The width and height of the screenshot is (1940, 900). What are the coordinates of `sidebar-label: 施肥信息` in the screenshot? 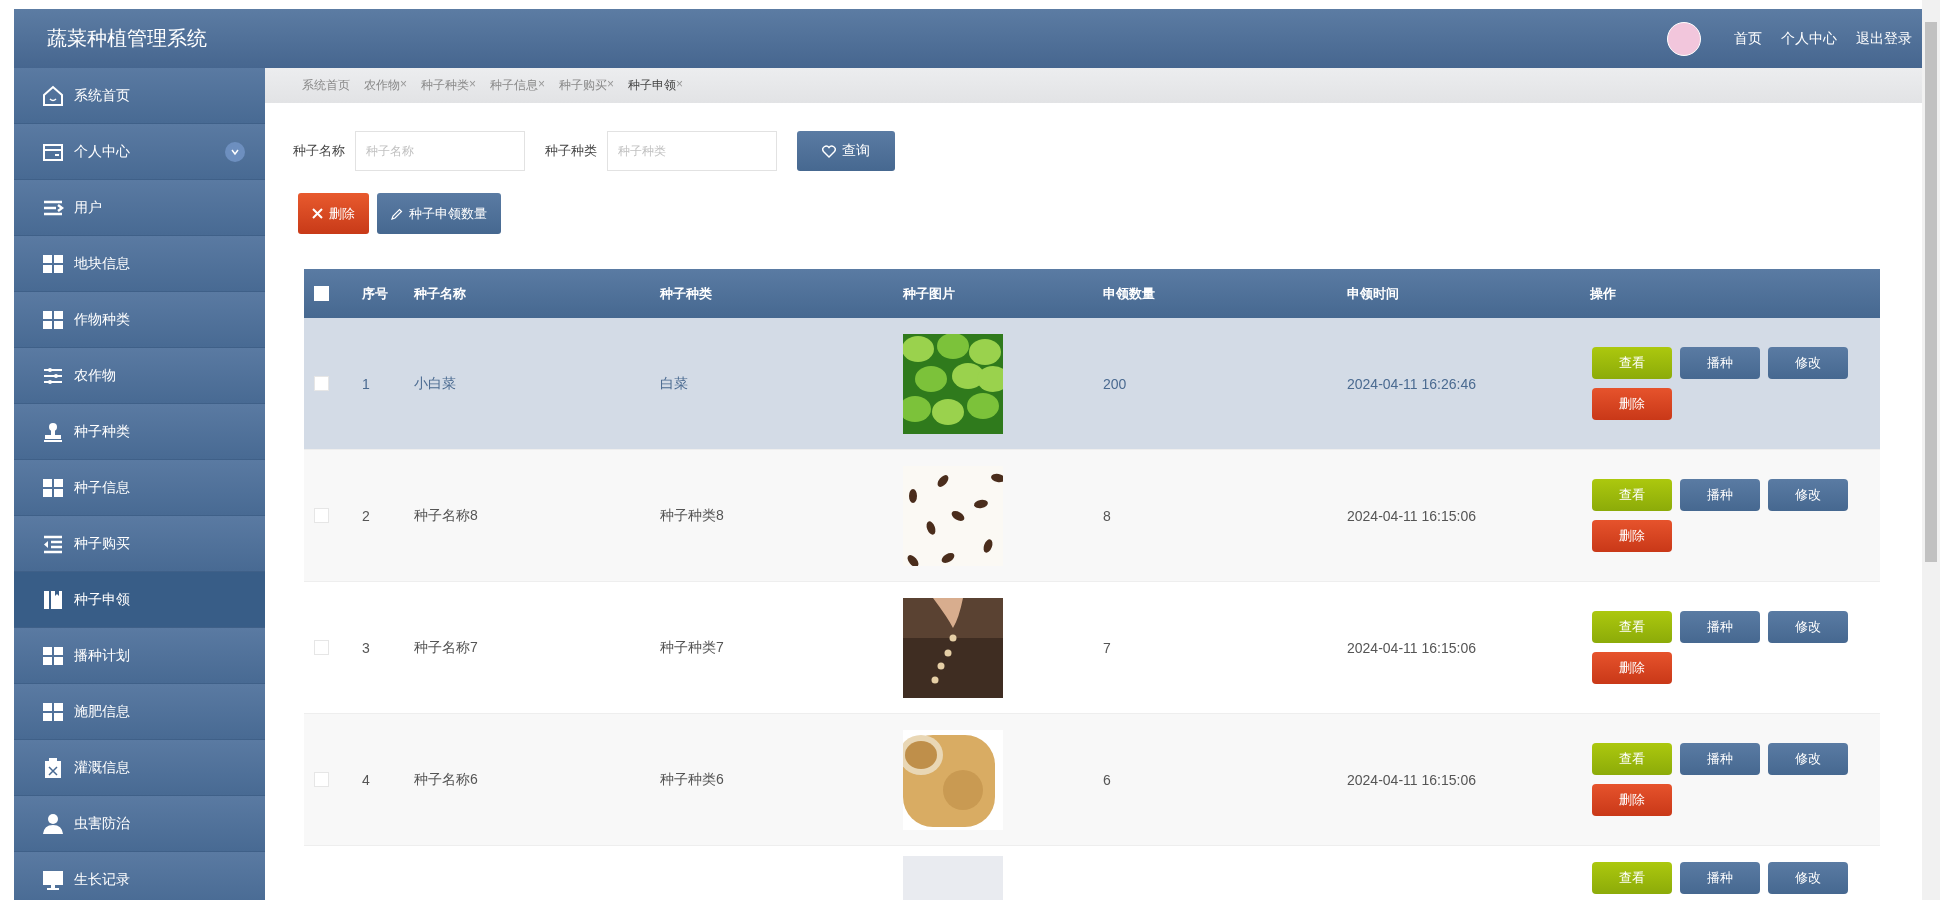 It's located at (102, 711).